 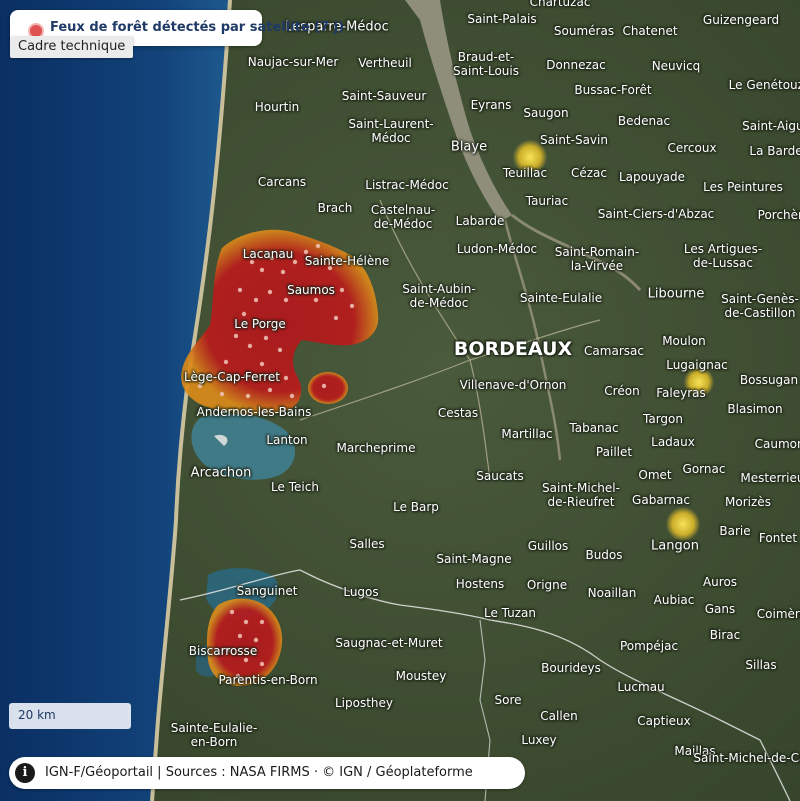 I want to click on place-label: Bedenac, so click(x=644, y=121).